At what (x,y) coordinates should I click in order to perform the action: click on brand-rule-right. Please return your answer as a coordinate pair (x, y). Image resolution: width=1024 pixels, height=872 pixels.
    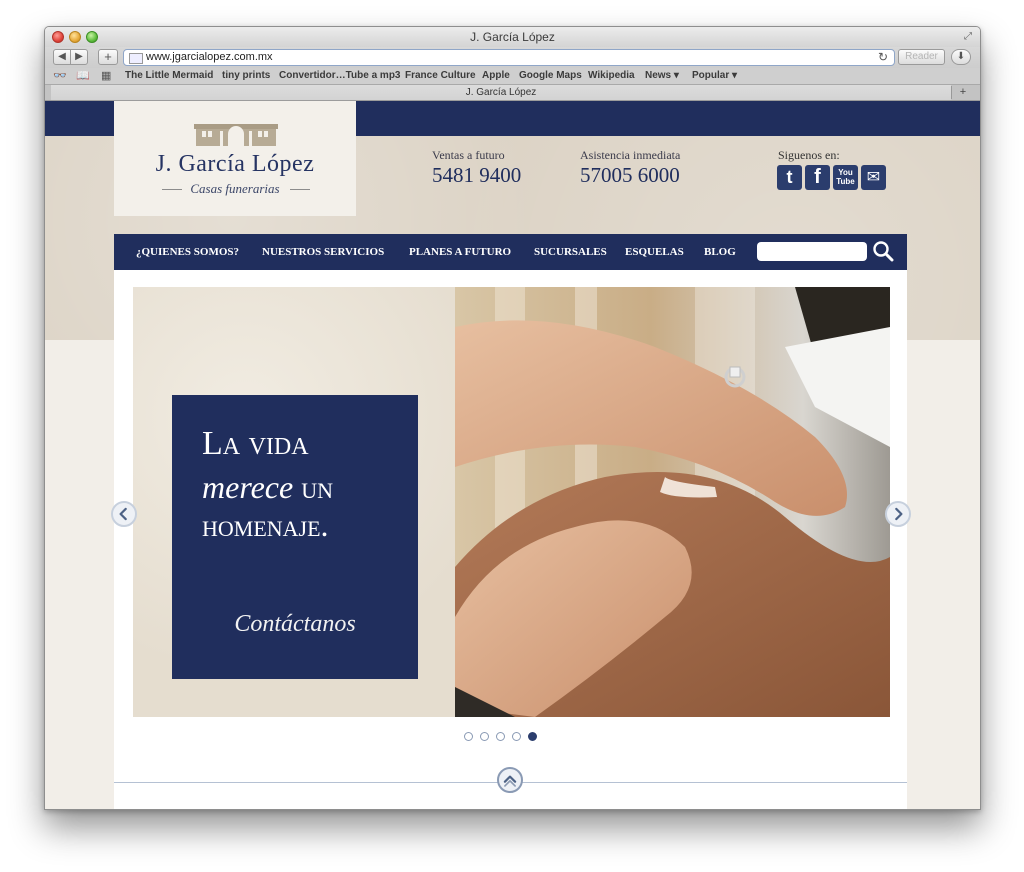
    Looking at the image, I should click on (300, 189).